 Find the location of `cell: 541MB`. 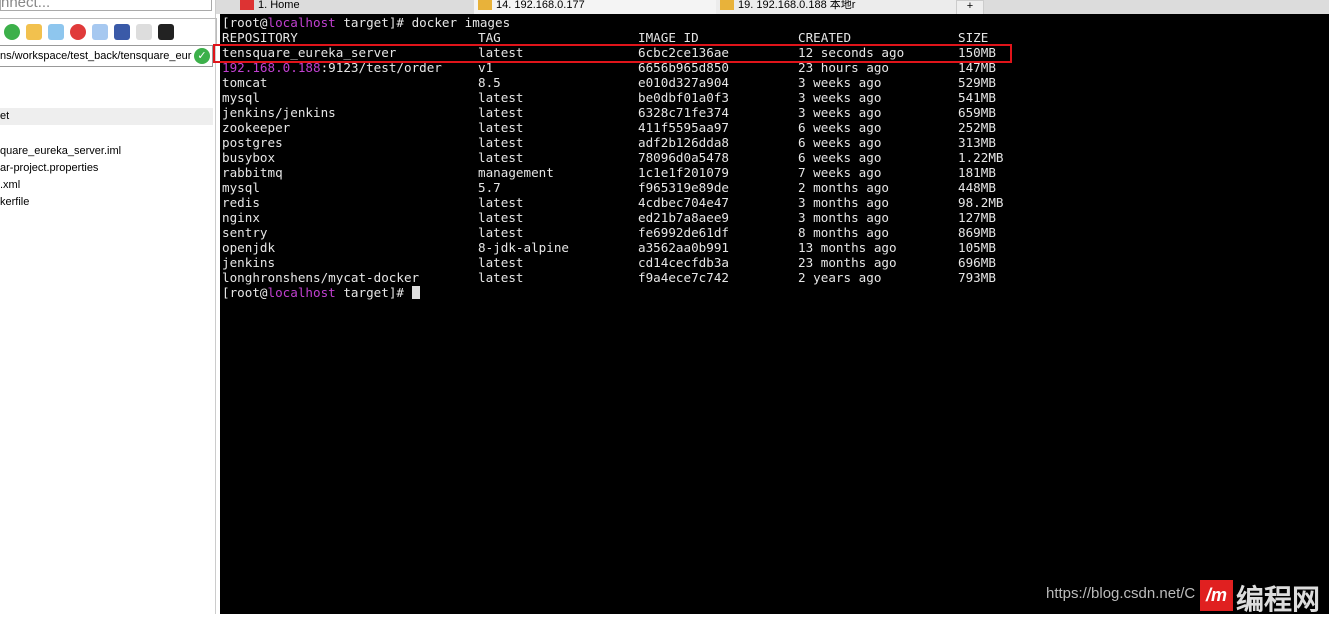

cell: 541MB is located at coordinates (977, 97).